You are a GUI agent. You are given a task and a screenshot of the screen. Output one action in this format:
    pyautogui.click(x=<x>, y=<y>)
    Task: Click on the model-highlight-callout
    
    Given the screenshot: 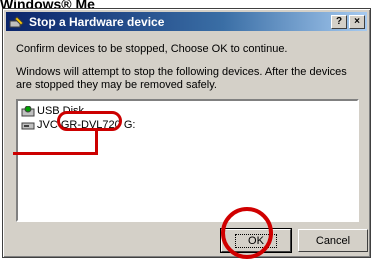 What is the action you would take?
    pyautogui.click(x=89, y=121)
    